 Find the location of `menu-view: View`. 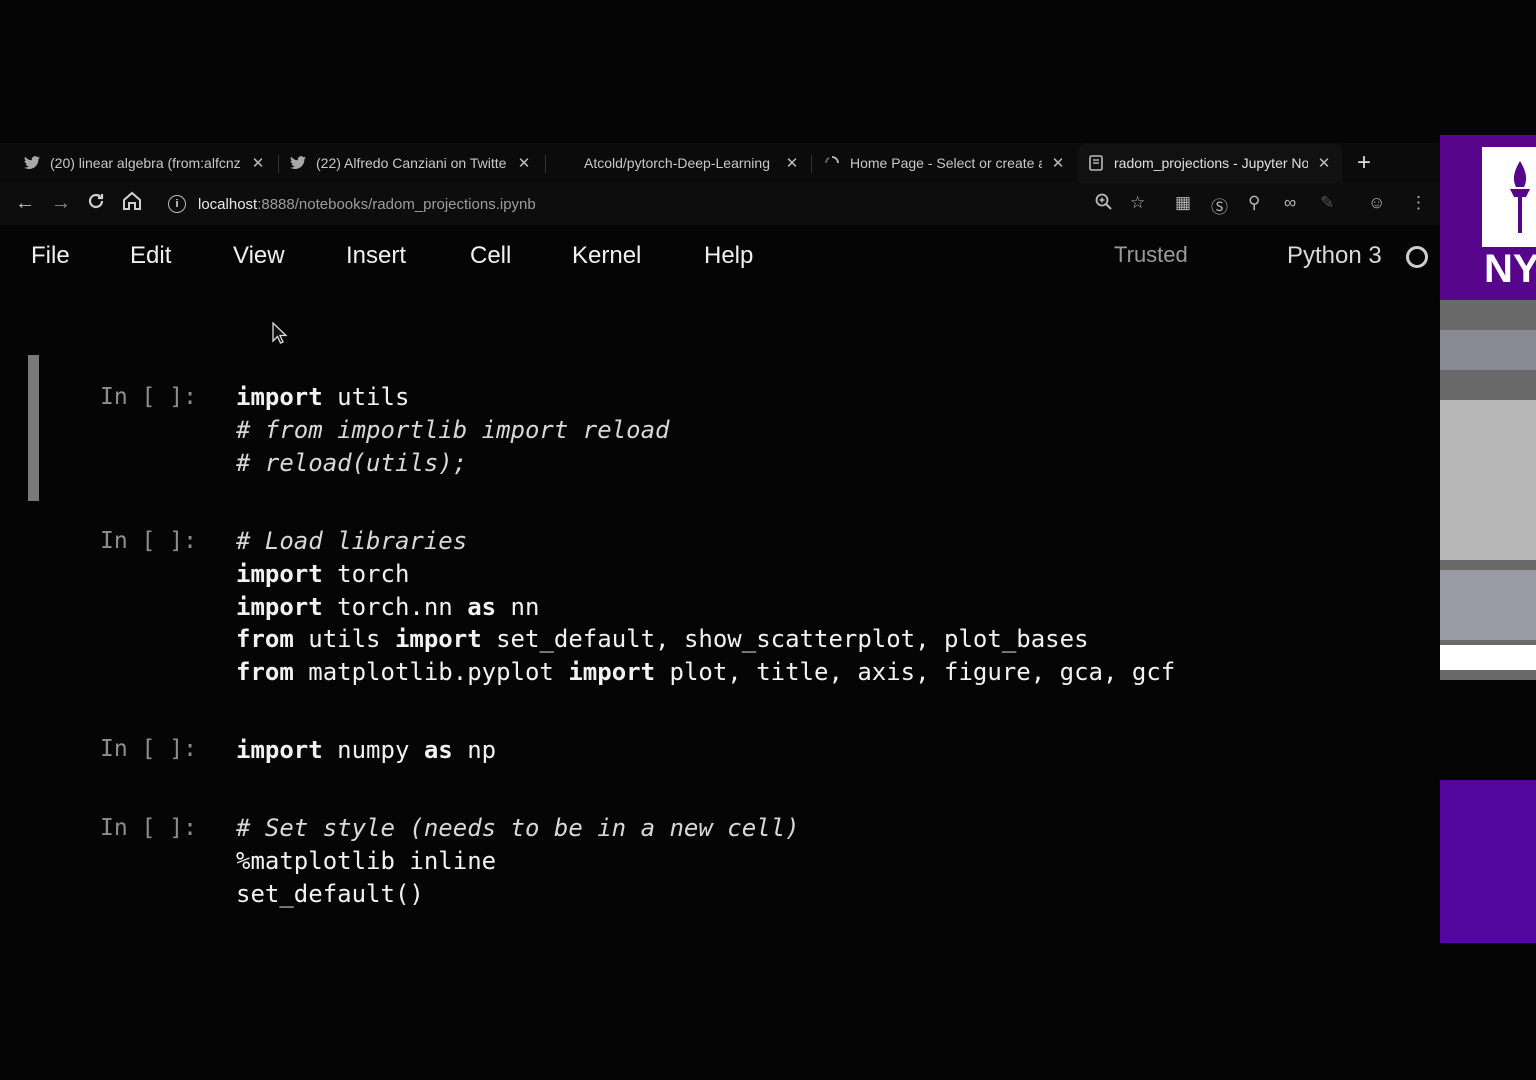

menu-view: View is located at coordinates (259, 256).